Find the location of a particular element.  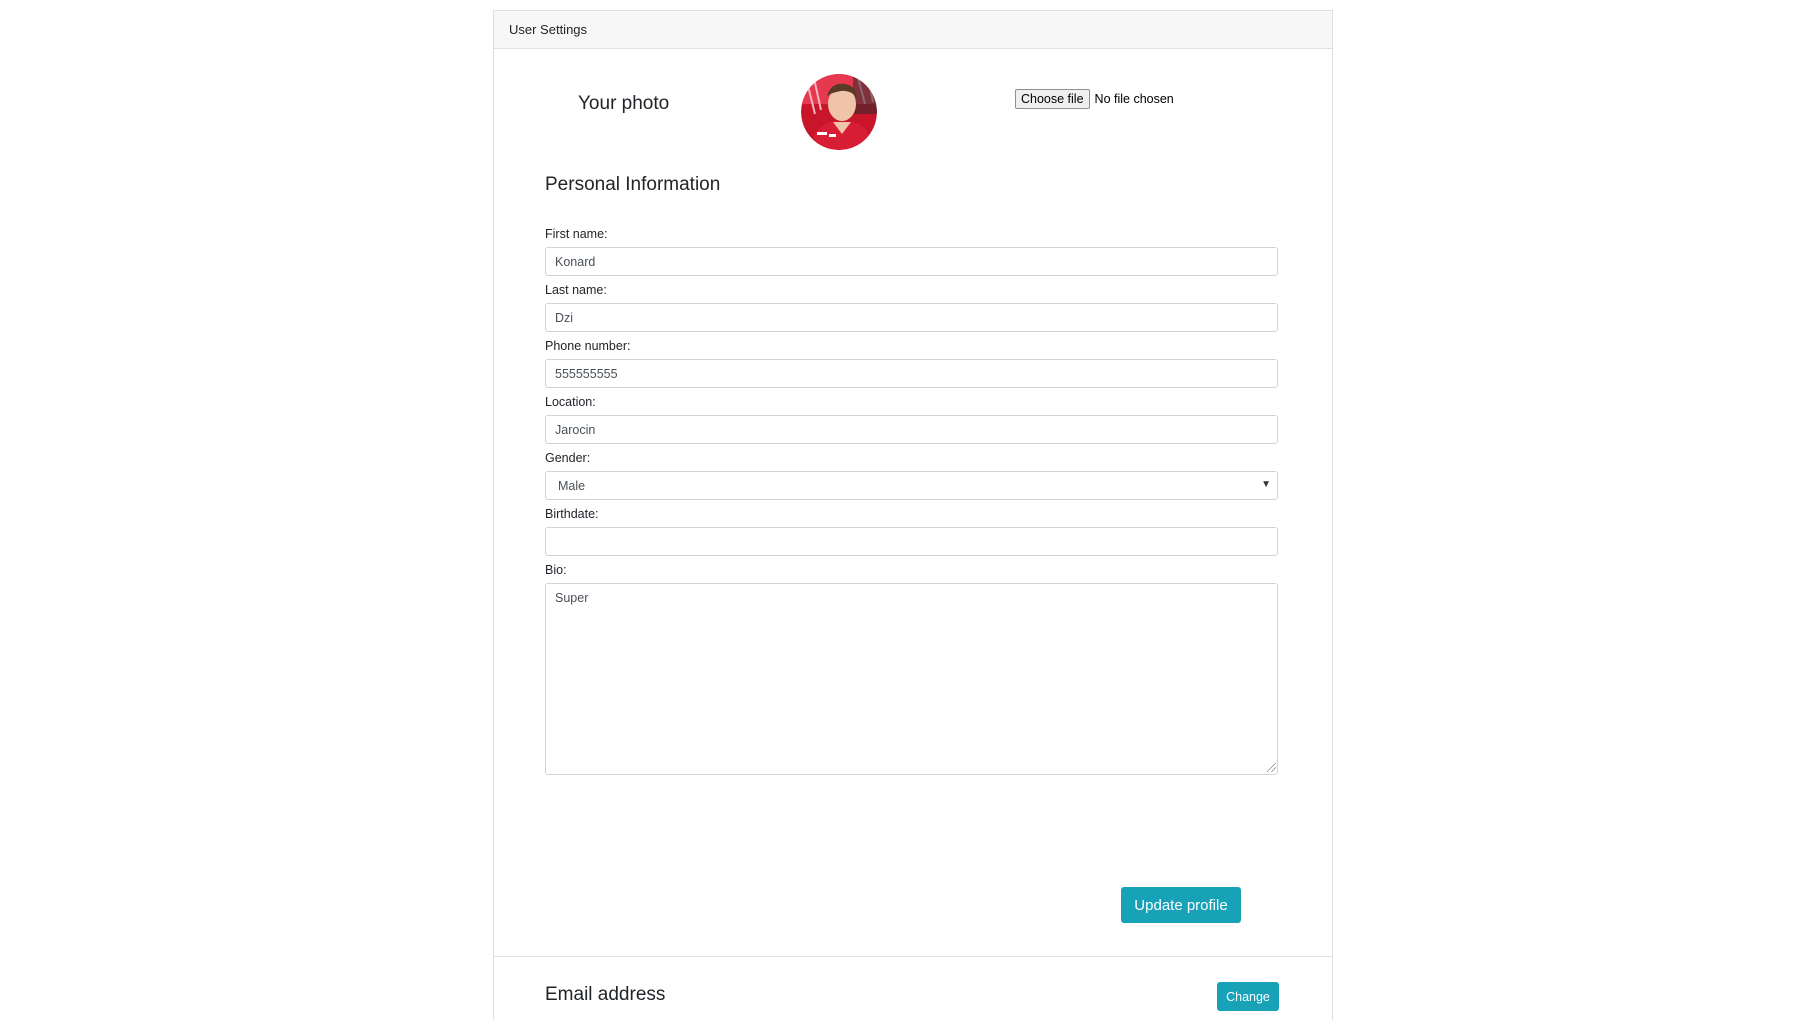

file-status-text: No file chosen is located at coordinates (1134, 99).